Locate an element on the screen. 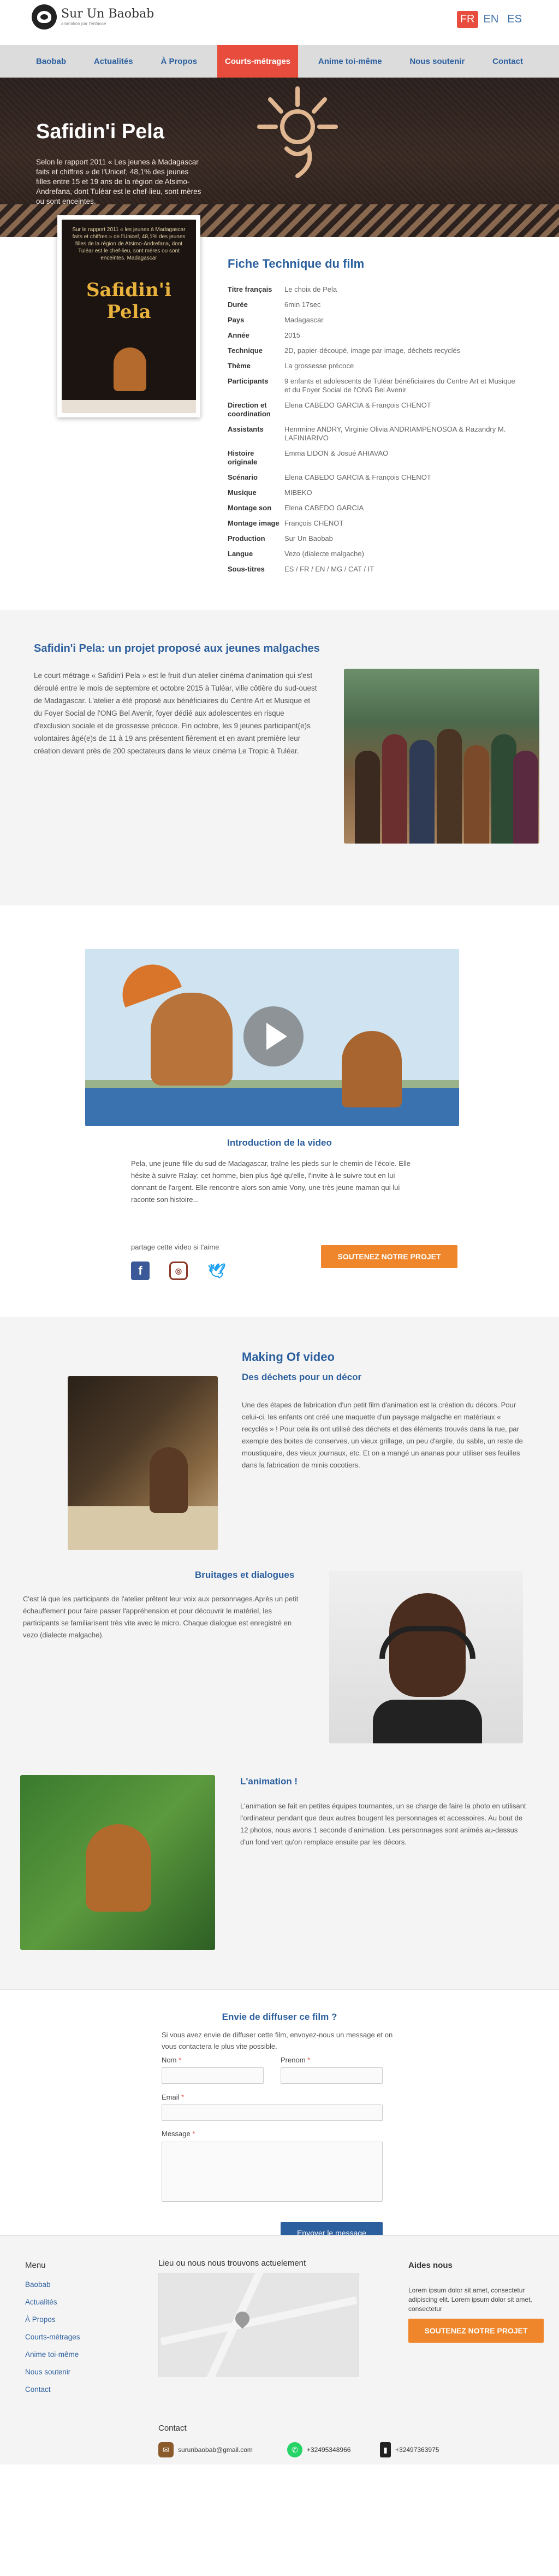 The height and width of the screenshot is (2576, 559). contact-phone: ▮ +32497363975 is located at coordinates (409, 2450).